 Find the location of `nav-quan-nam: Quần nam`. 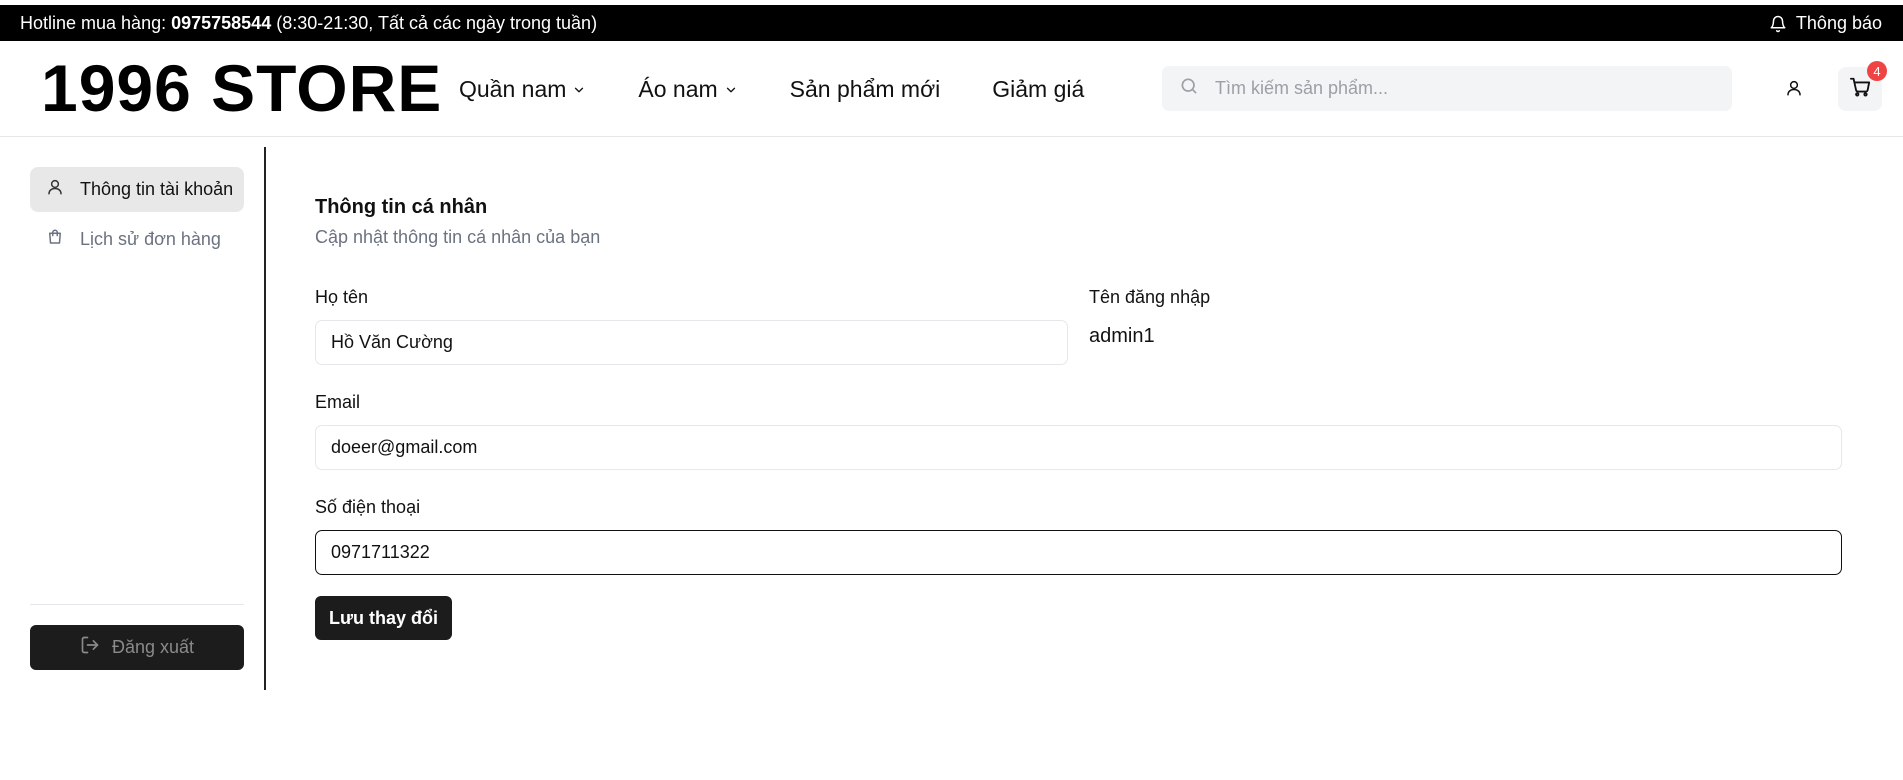

nav-quan-nam: Quần nam is located at coordinates (522, 89).